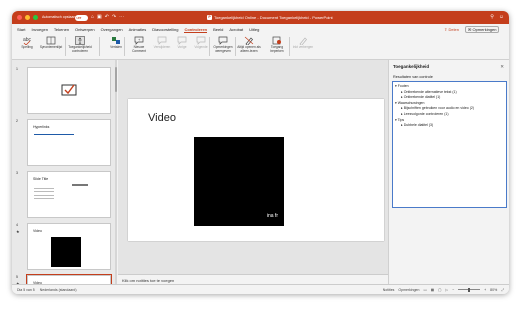  What do you see at coordinates (116, 79) in the screenshot?
I see `thumbnail-scroll-thumb` at bounding box center [116, 79].